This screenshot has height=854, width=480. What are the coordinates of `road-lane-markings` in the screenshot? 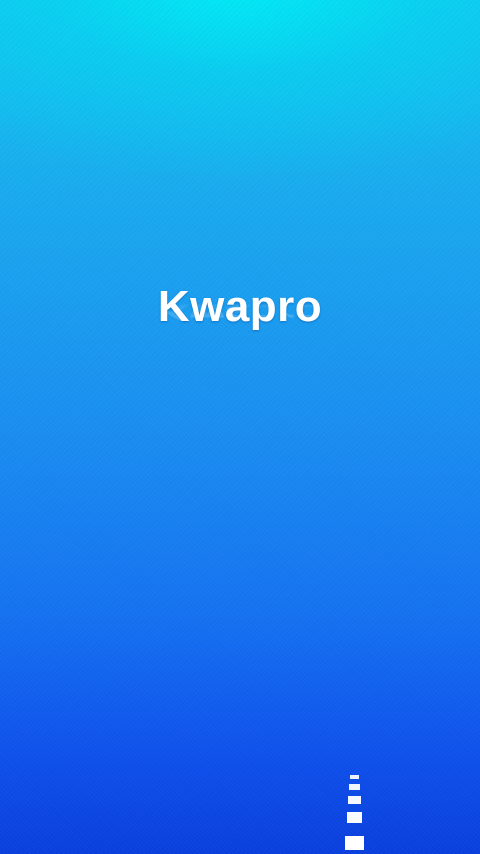 It's located at (354, 812).